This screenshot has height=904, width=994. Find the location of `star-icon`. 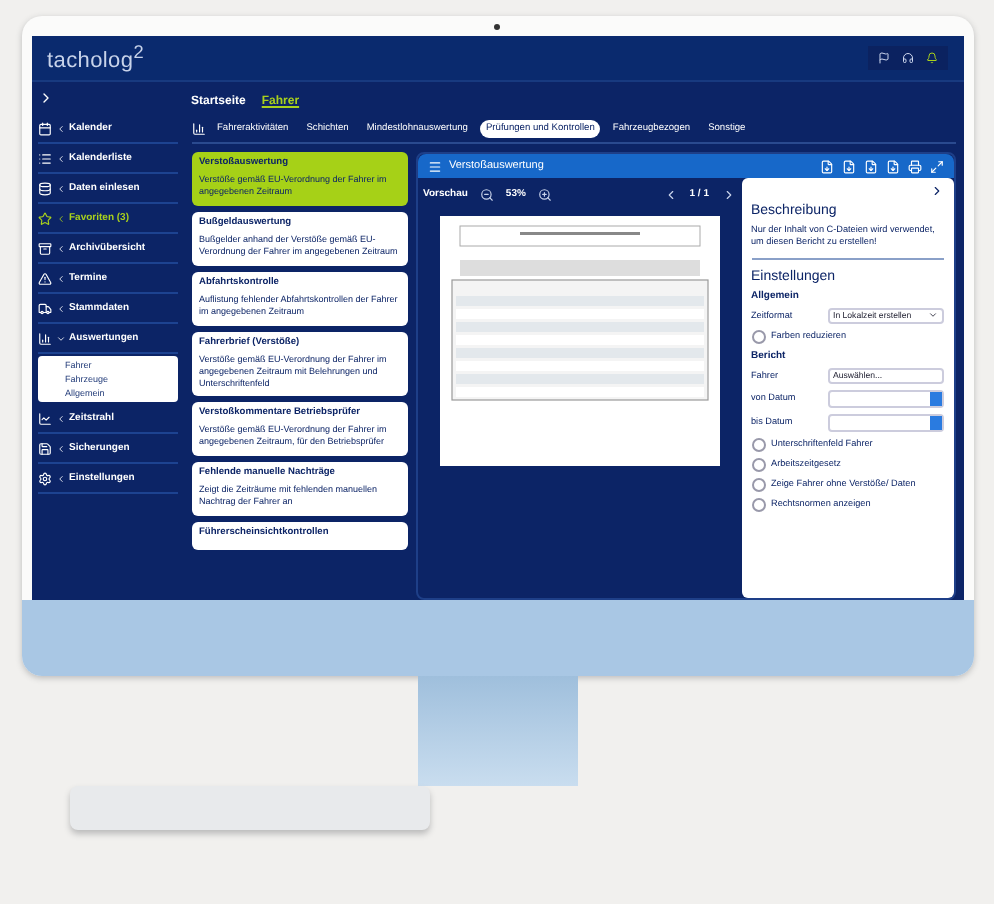

star-icon is located at coordinates (44, 218).